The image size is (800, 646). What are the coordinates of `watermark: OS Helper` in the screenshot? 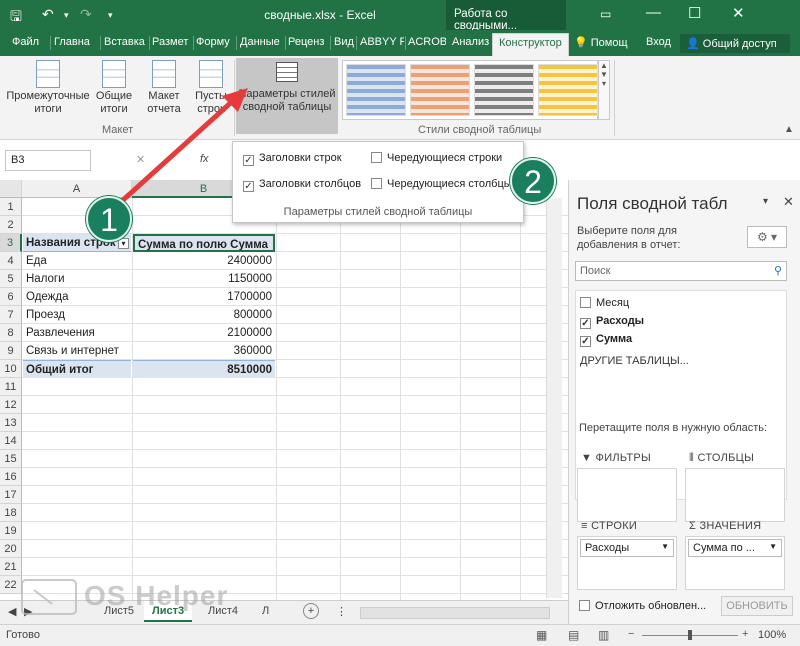 It's located at (156, 595).